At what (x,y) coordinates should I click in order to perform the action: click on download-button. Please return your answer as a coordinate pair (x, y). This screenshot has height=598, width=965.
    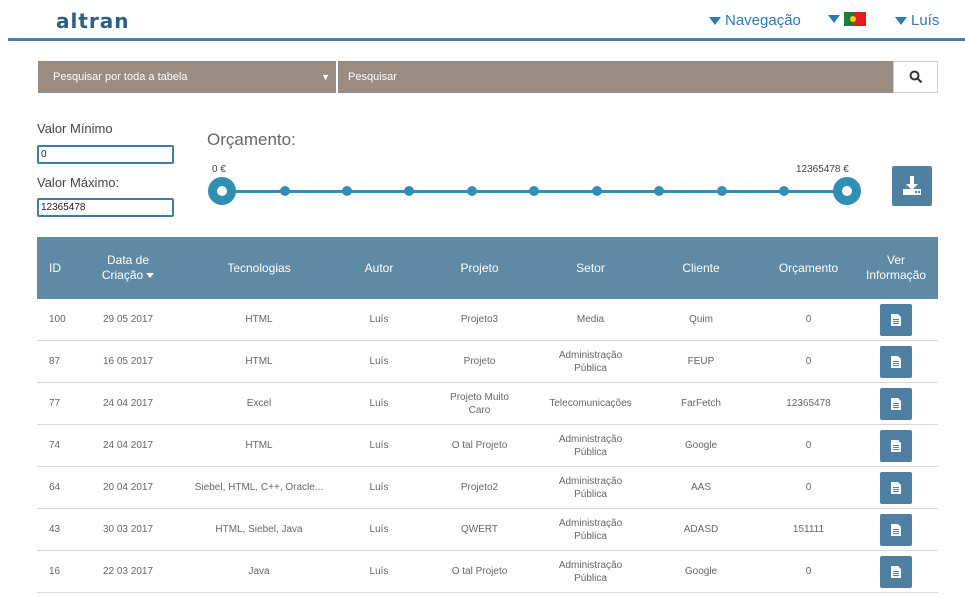
    Looking at the image, I should click on (912, 186).